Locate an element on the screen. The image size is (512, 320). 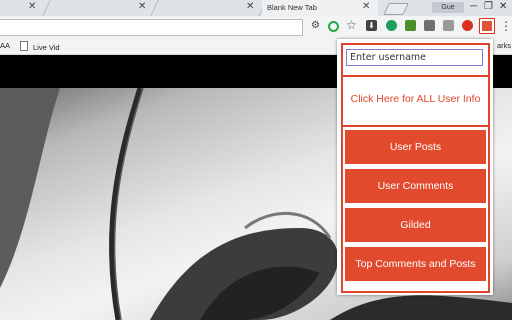
bookmark-item: Live Vid is located at coordinates (40, 46).